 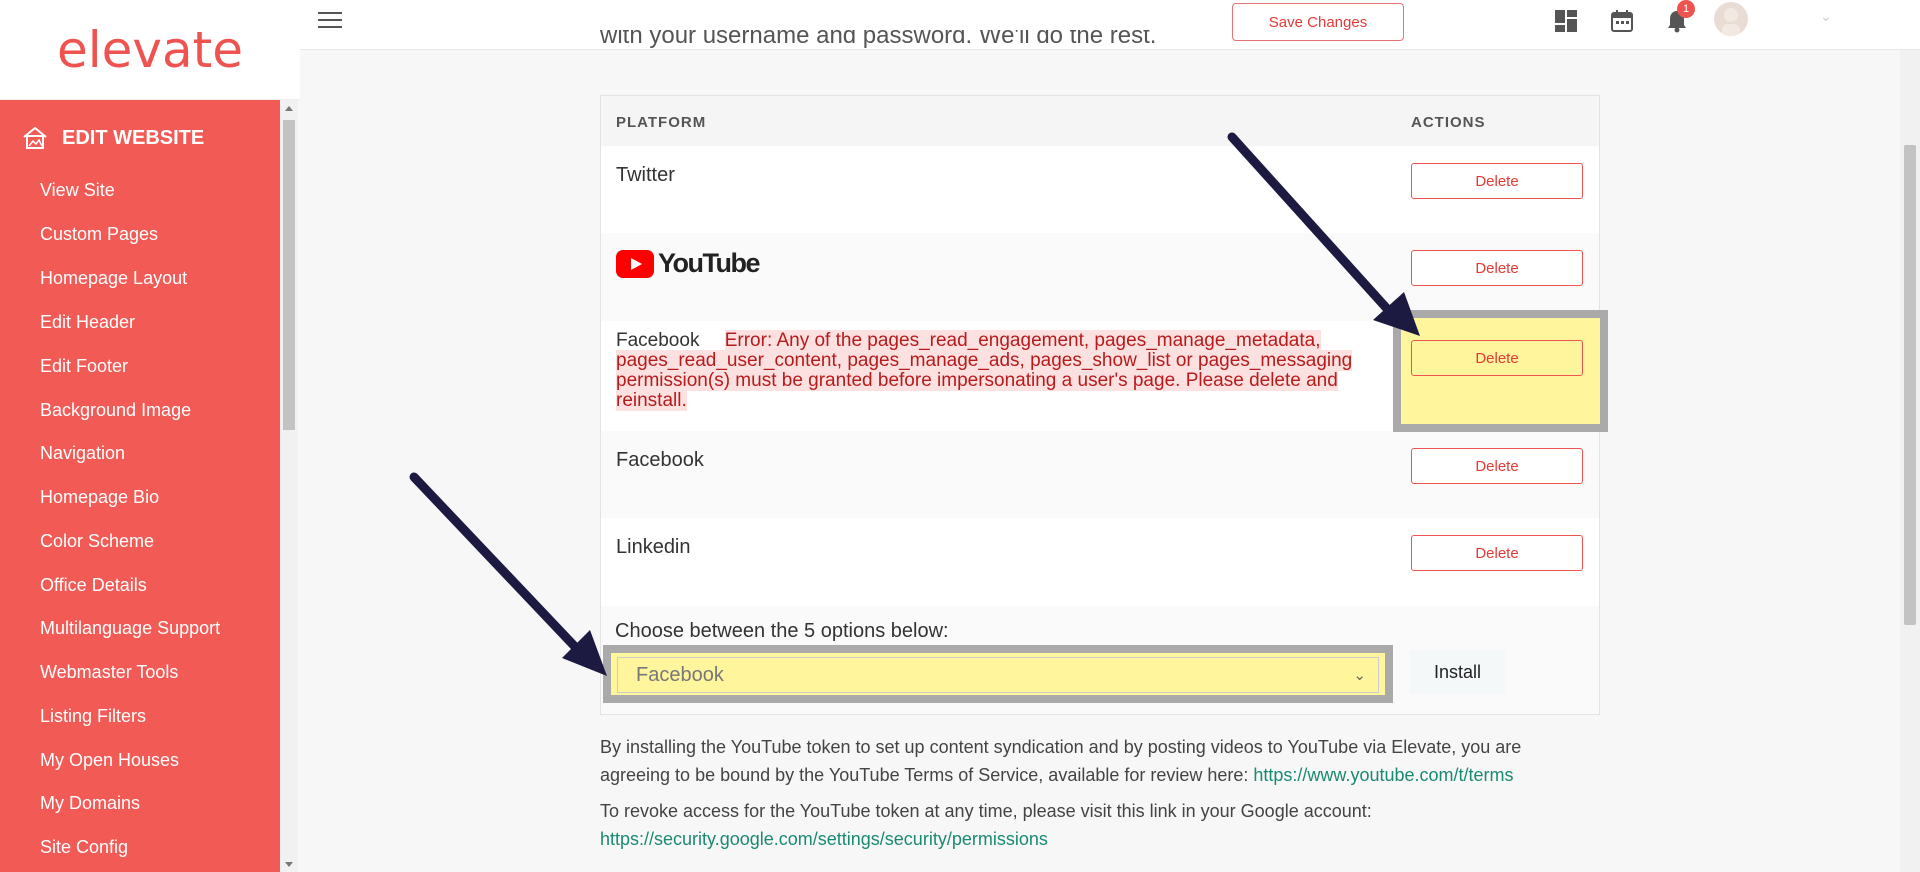 I want to click on main-scrollbar, so click(x=1910, y=461).